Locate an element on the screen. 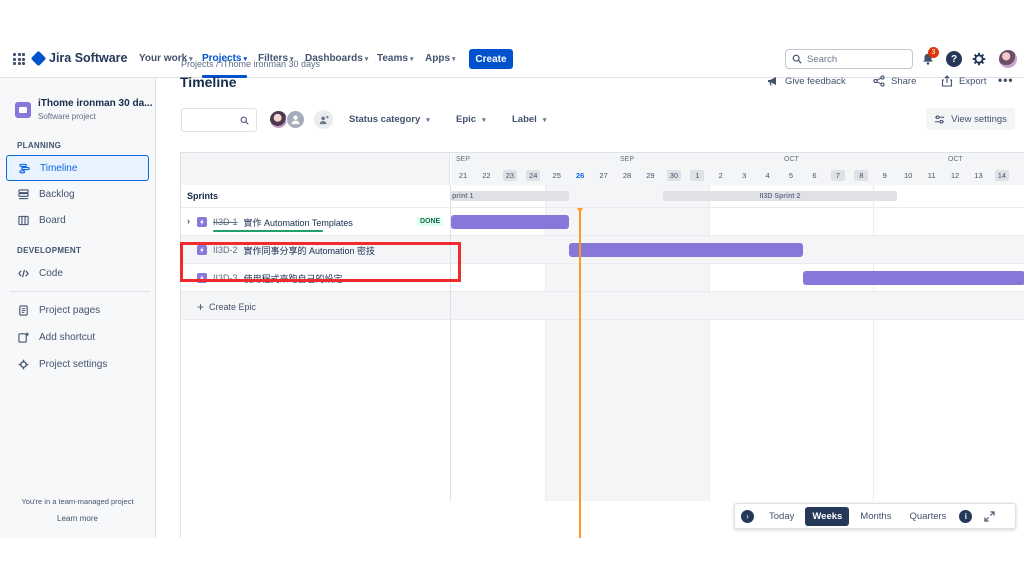  nav-teams: Teams ▾ is located at coordinates (395, 58).